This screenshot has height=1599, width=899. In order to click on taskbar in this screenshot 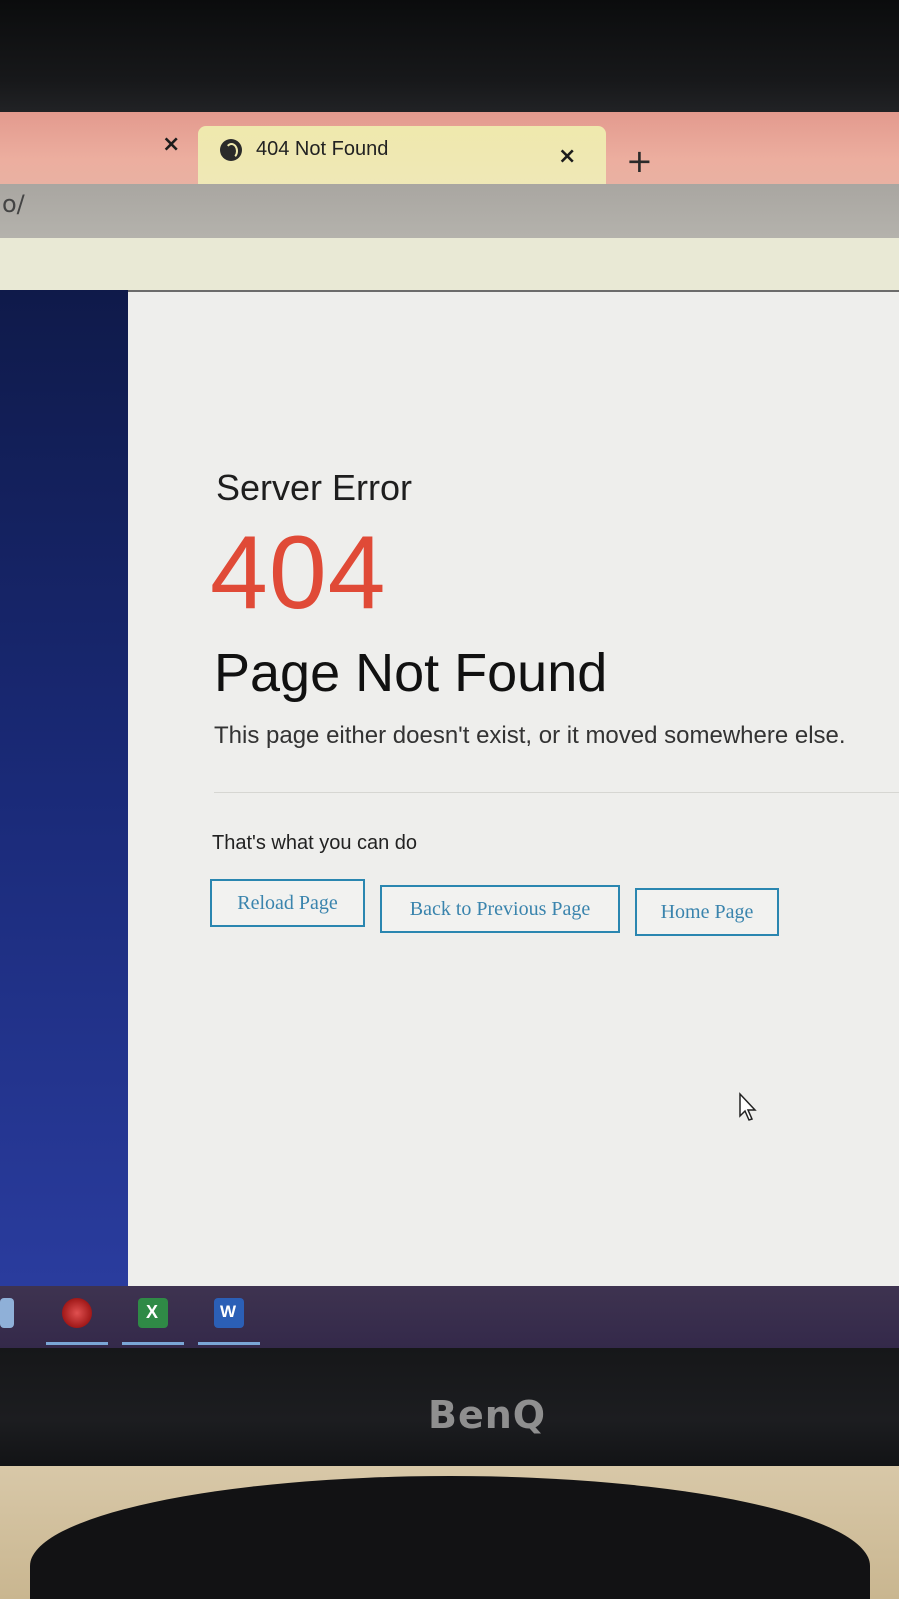, I will do `click(449, 1317)`.